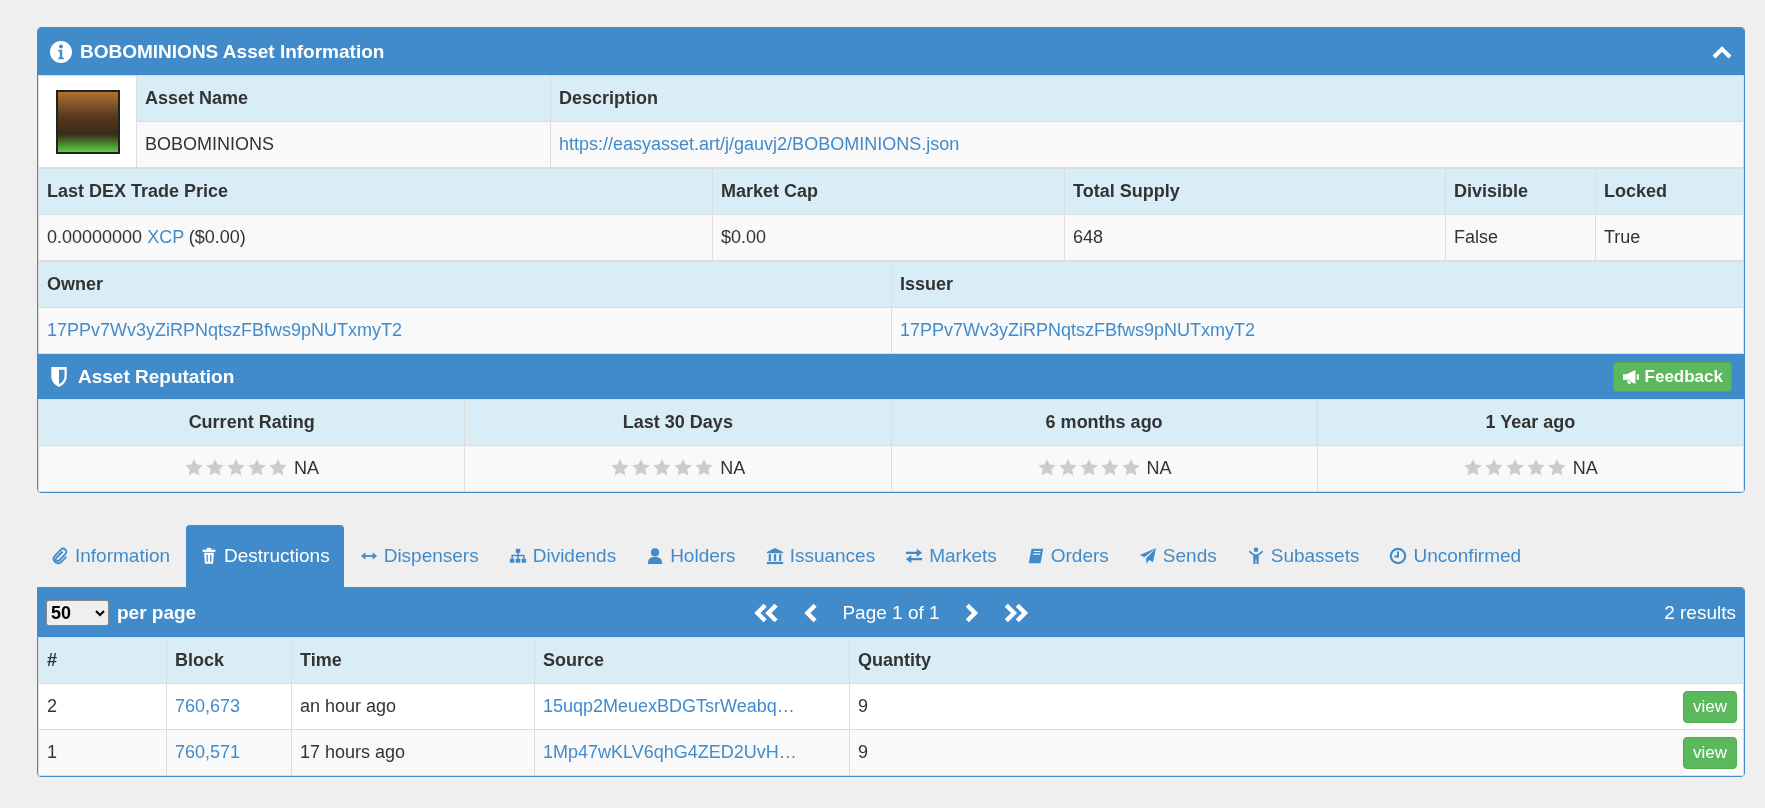 This screenshot has height=808, width=1765. Describe the element at coordinates (691, 556) in the screenshot. I see `tab: Holders` at that location.